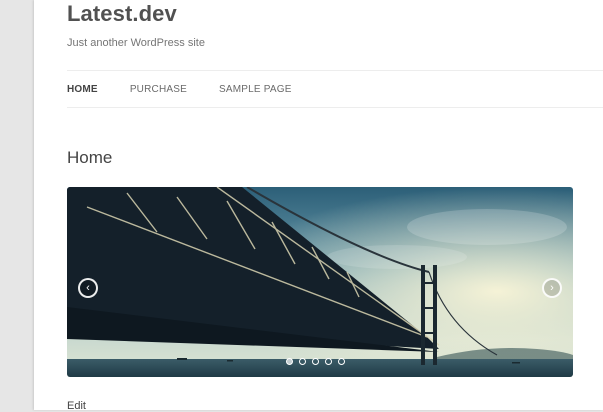 The image size is (603, 412). What do you see at coordinates (82, 89) in the screenshot?
I see `nav-item-home: HOME` at bounding box center [82, 89].